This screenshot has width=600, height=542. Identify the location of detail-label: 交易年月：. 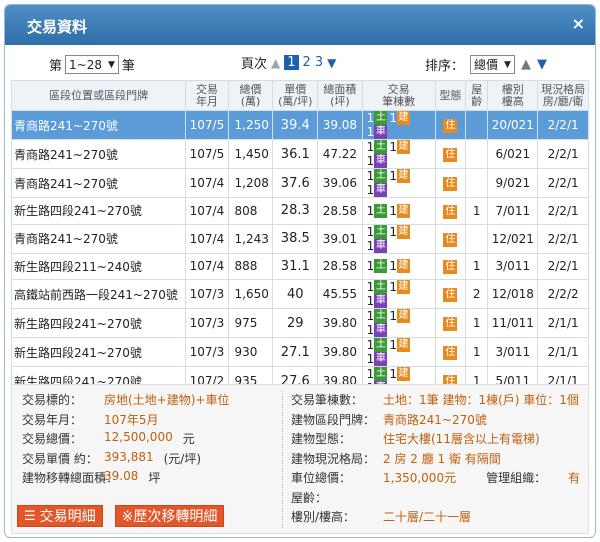
(52, 419).